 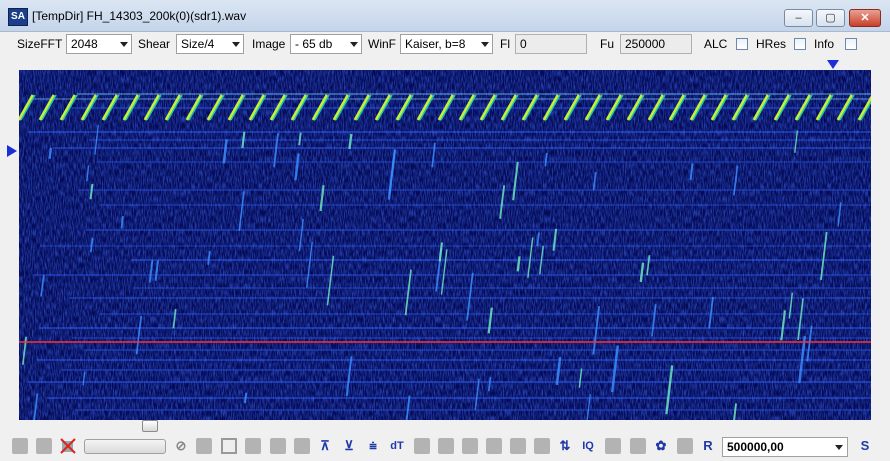 I want to click on image-label: Image, so click(x=269, y=44).